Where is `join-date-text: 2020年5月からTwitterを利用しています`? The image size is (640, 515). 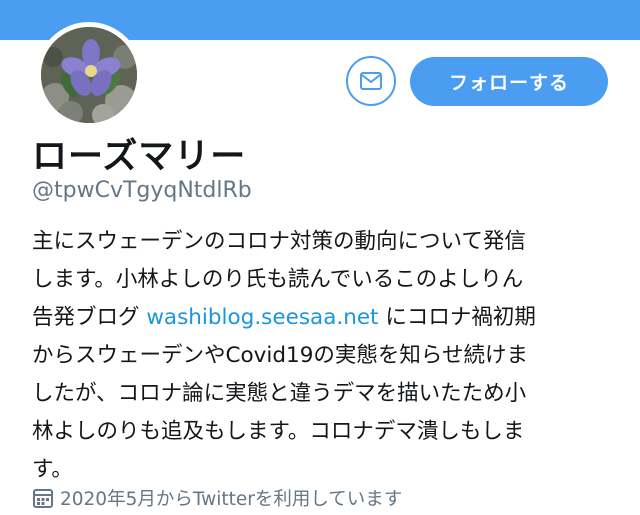
join-date-text: 2020年5月からTwitterを利用しています is located at coordinates (231, 499).